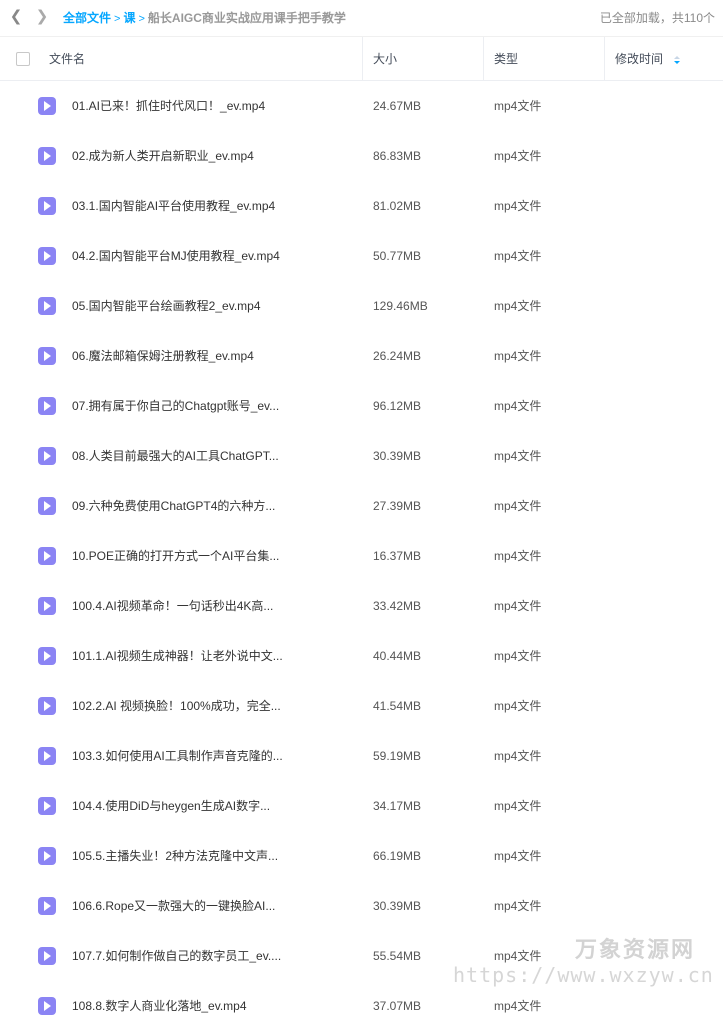 This screenshot has width=723, height=1031. What do you see at coordinates (506, 59) in the screenshot?
I see `column-header-type: 类型` at bounding box center [506, 59].